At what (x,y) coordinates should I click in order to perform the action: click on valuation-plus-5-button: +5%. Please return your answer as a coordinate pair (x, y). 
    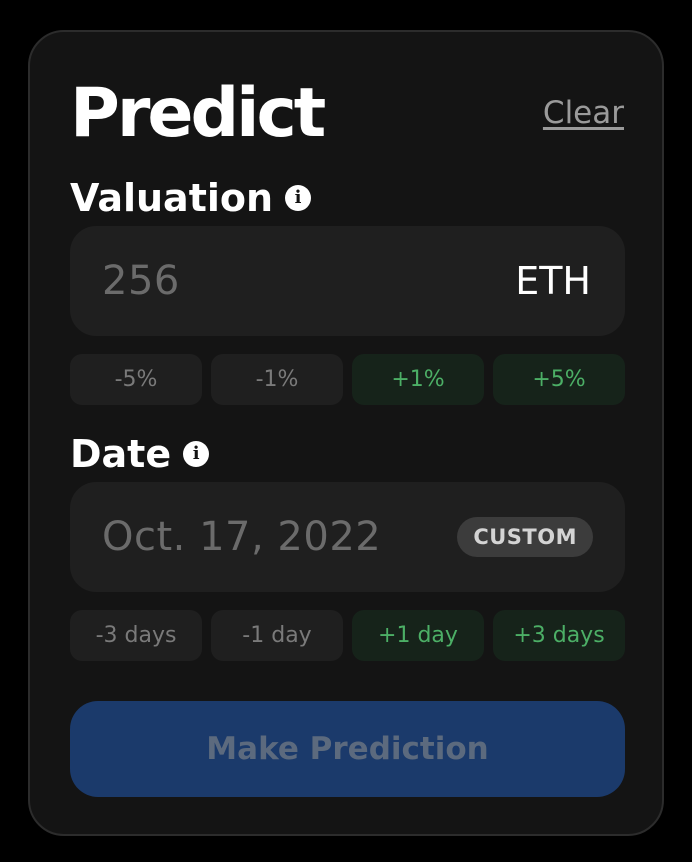
    Looking at the image, I should click on (559, 379).